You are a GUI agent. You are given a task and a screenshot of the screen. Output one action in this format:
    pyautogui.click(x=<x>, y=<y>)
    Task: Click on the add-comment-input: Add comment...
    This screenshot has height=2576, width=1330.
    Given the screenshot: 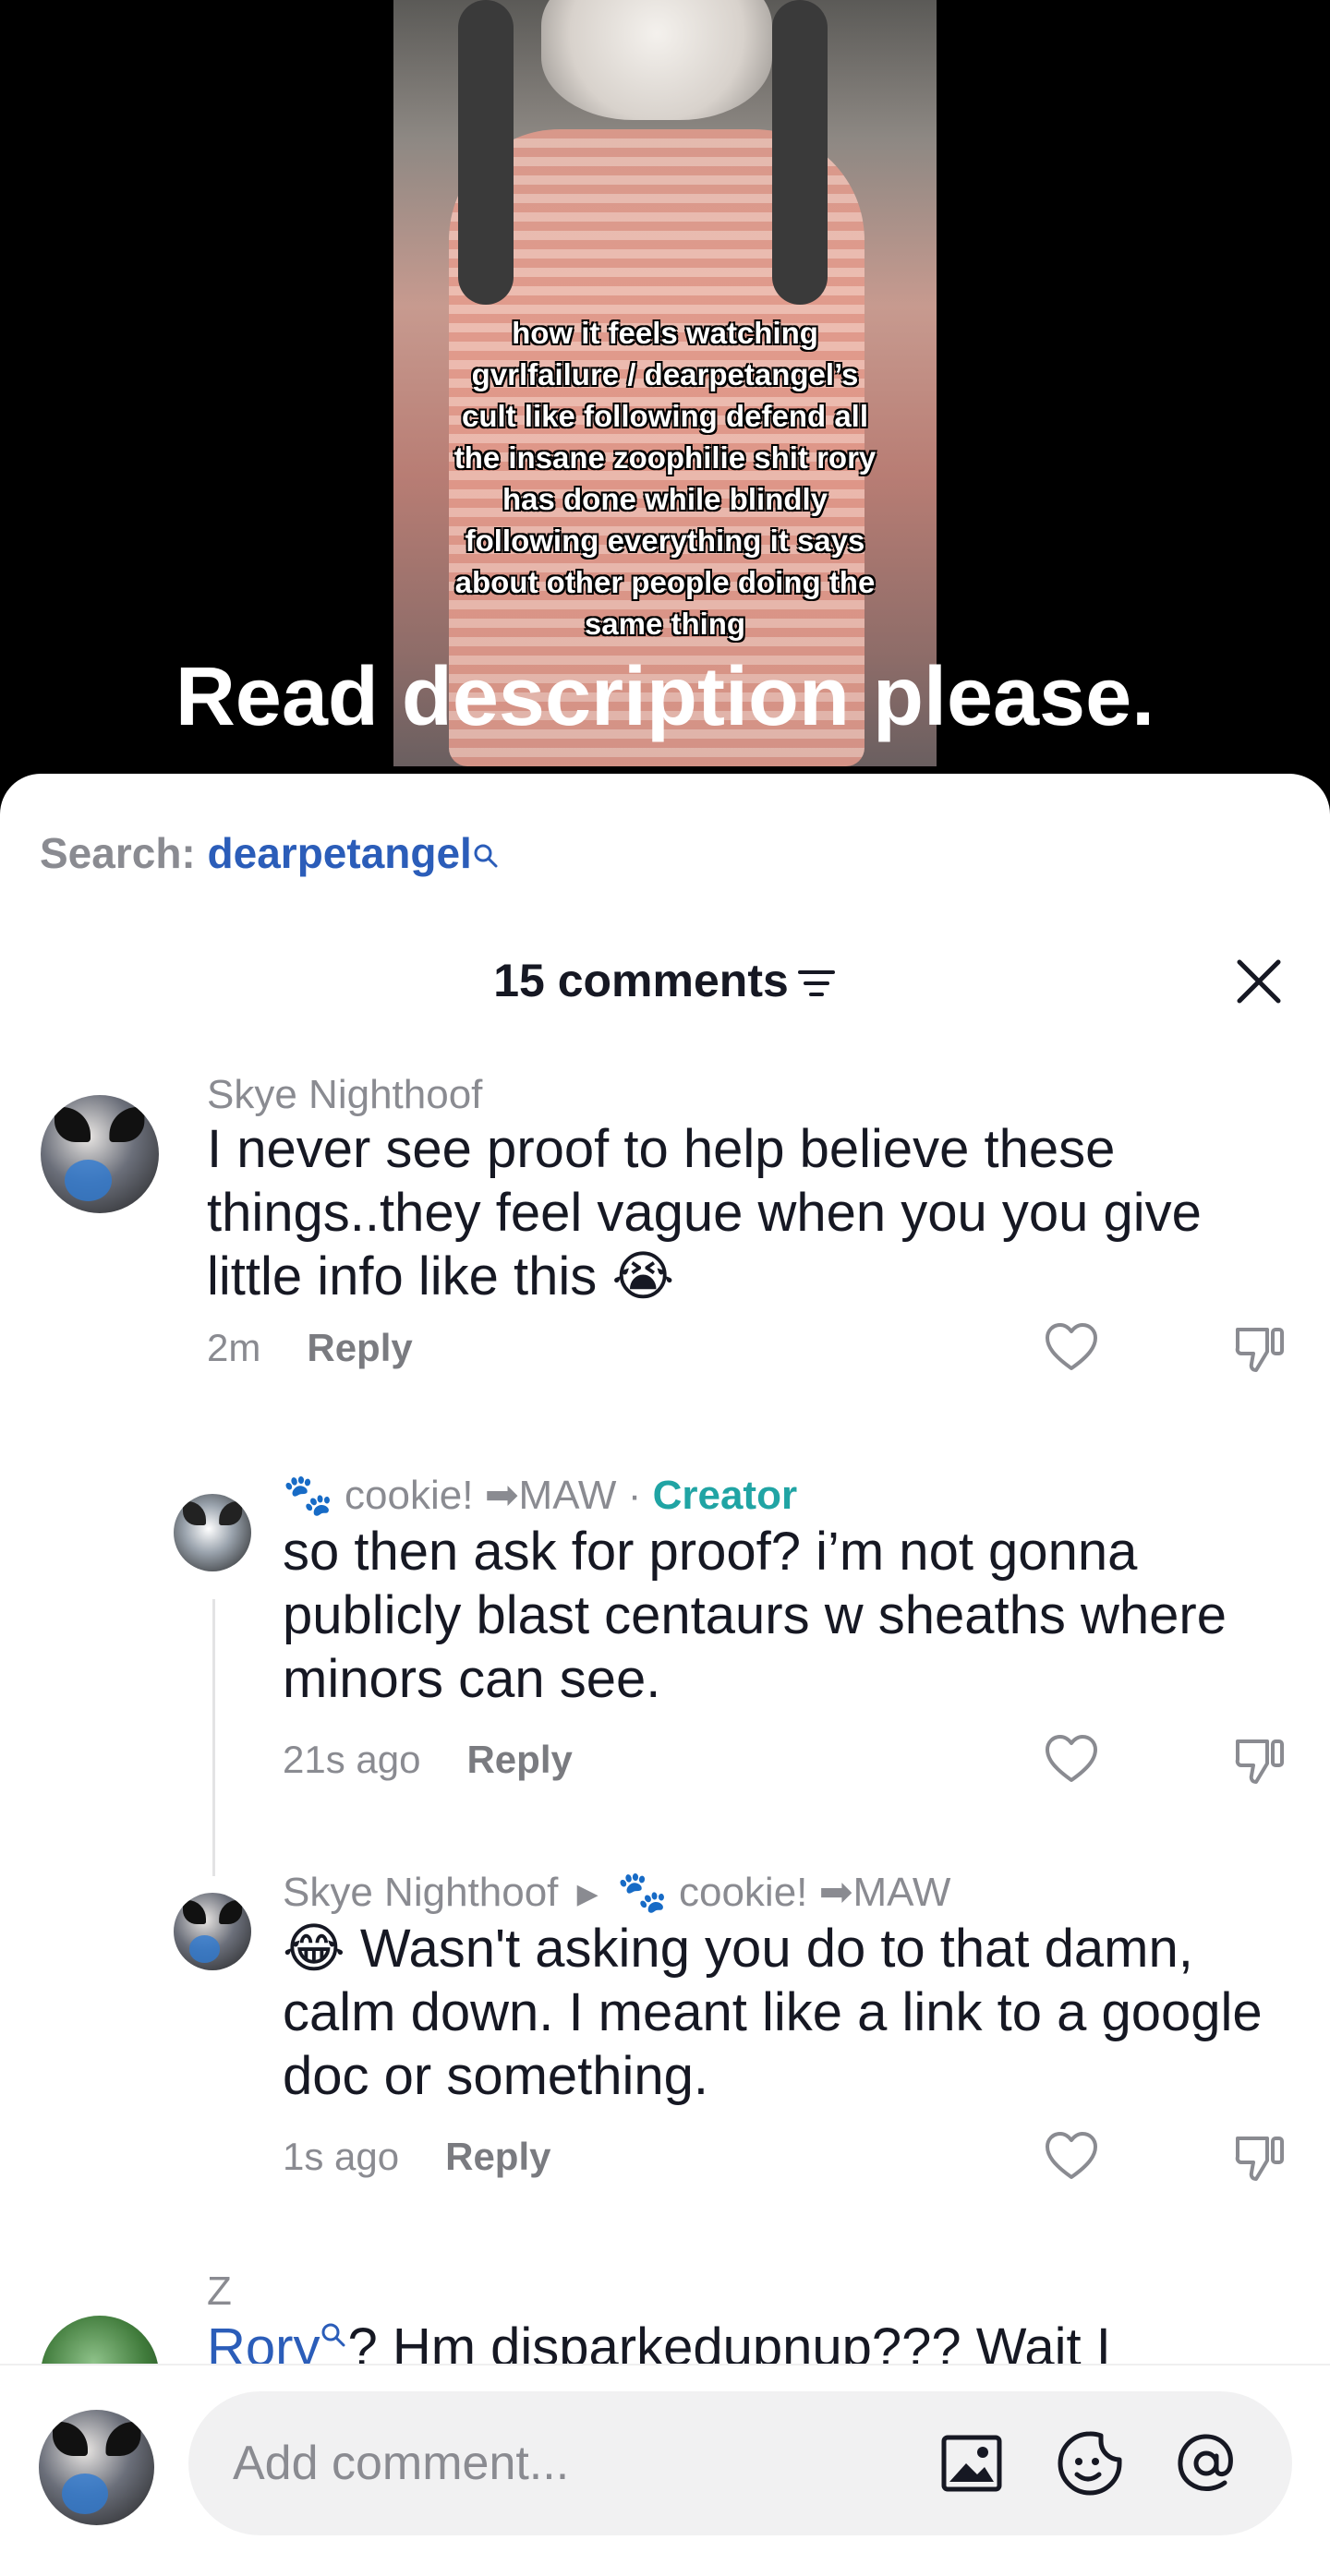 What is the action you would take?
    pyautogui.click(x=740, y=2463)
    